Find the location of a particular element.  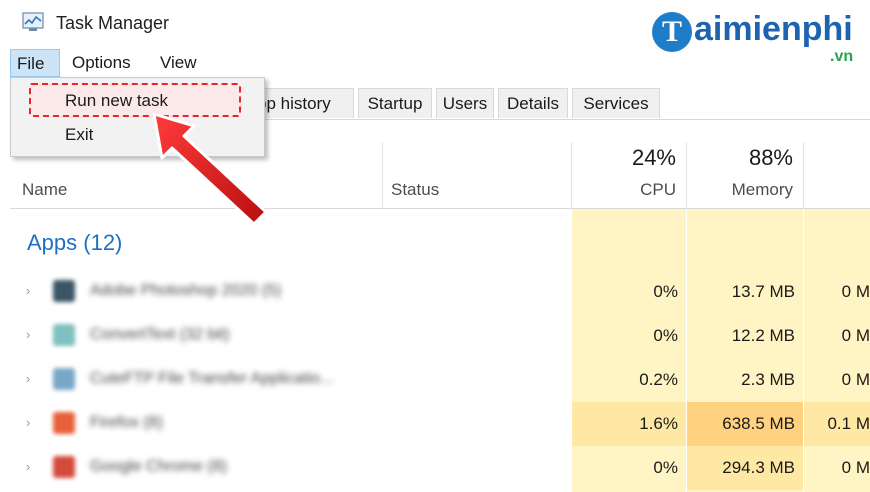

process-disk: 0.1 M is located at coordinates (848, 423).